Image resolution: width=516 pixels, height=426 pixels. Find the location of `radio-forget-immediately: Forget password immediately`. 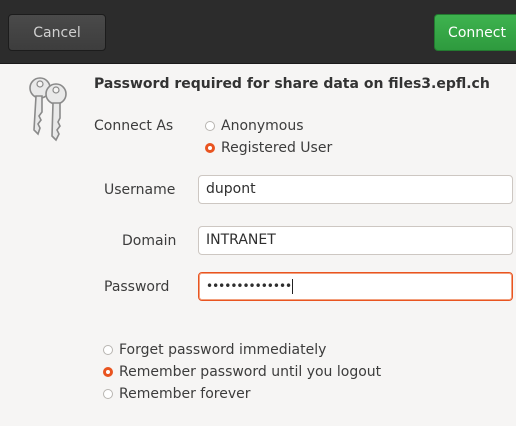

radio-forget-immediately: Forget password immediately is located at coordinates (214, 350).